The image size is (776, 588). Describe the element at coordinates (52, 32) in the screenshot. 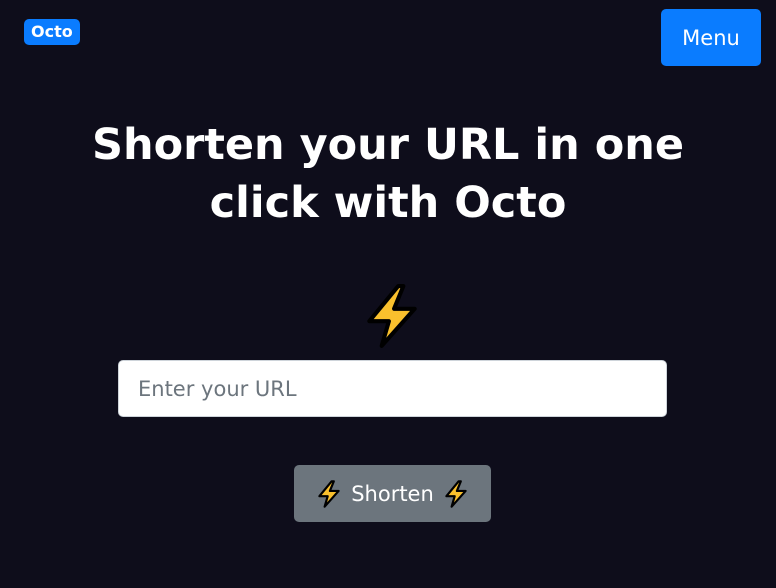

I see `brand-logo: Octo` at that location.